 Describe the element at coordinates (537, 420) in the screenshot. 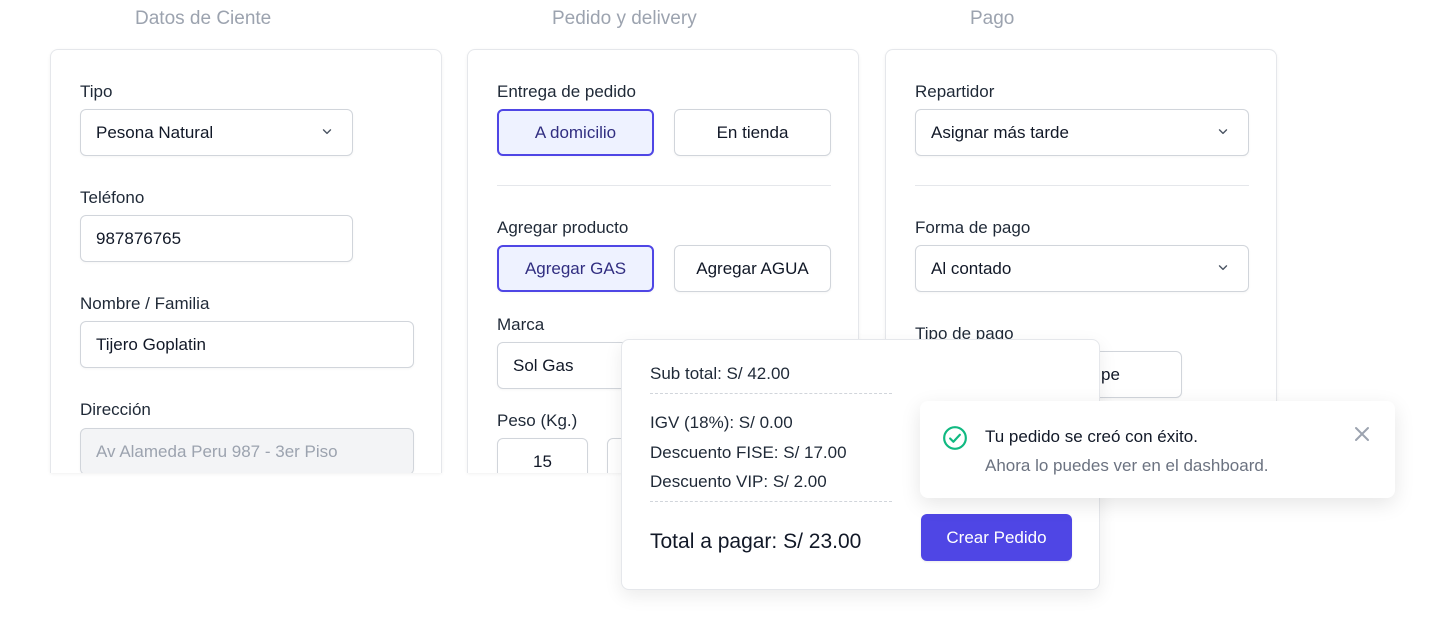

I see `peso-label: Peso (Kg.)` at that location.